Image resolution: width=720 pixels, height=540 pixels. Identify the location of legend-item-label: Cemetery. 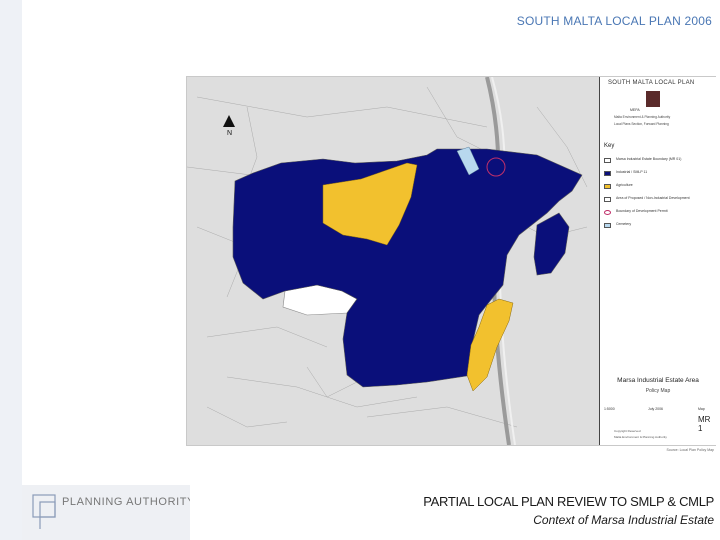
(624, 224).